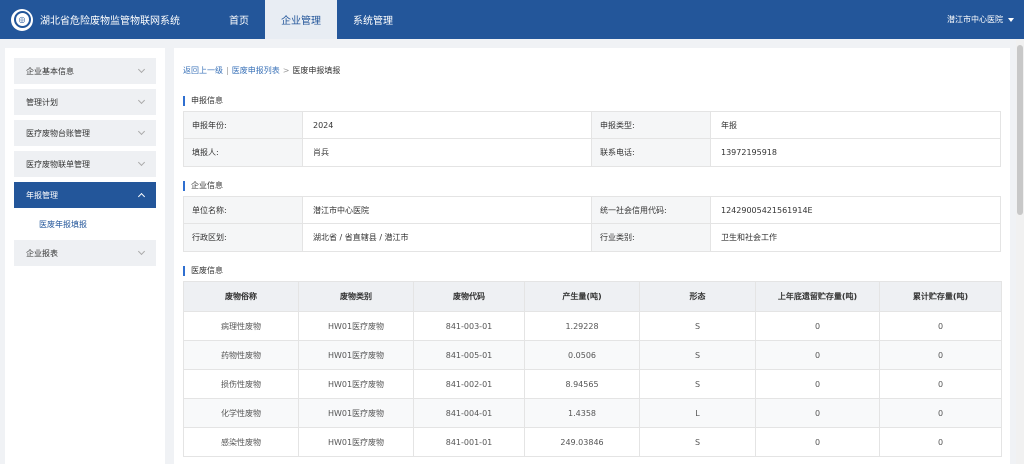 Image resolution: width=1024 pixels, height=464 pixels. Describe the element at coordinates (85, 224) in the screenshot. I see `sidebar-subitem-annual-report-fill: 医废年报填报` at that location.